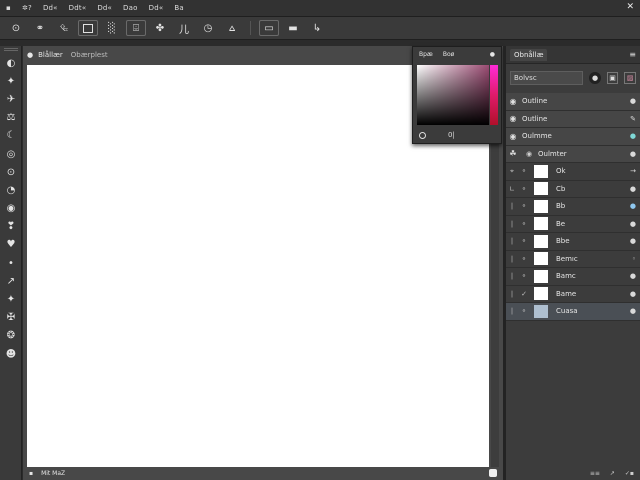 The image size is (640, 480). I want to click on menu-item-3: Ddt«, so click(78, 8).